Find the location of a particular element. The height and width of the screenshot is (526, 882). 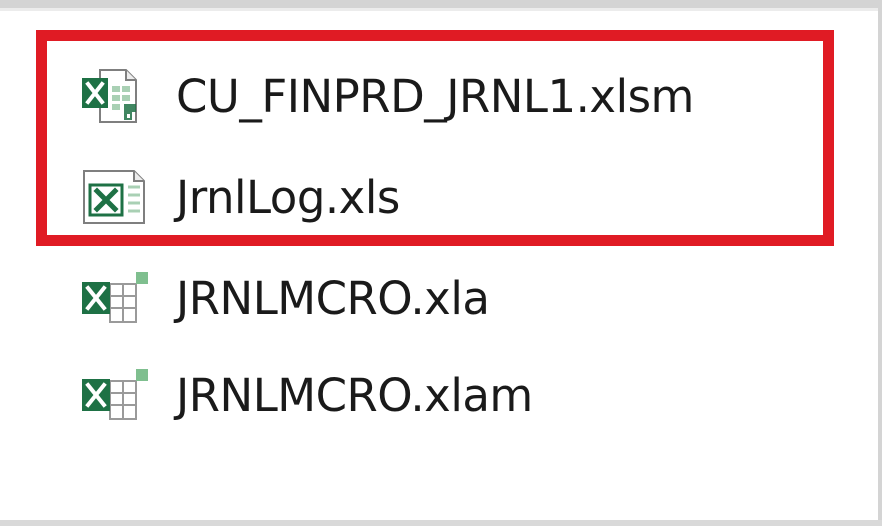

file-name: JRNLMCRO.xla is located at coordinates (333, 298).